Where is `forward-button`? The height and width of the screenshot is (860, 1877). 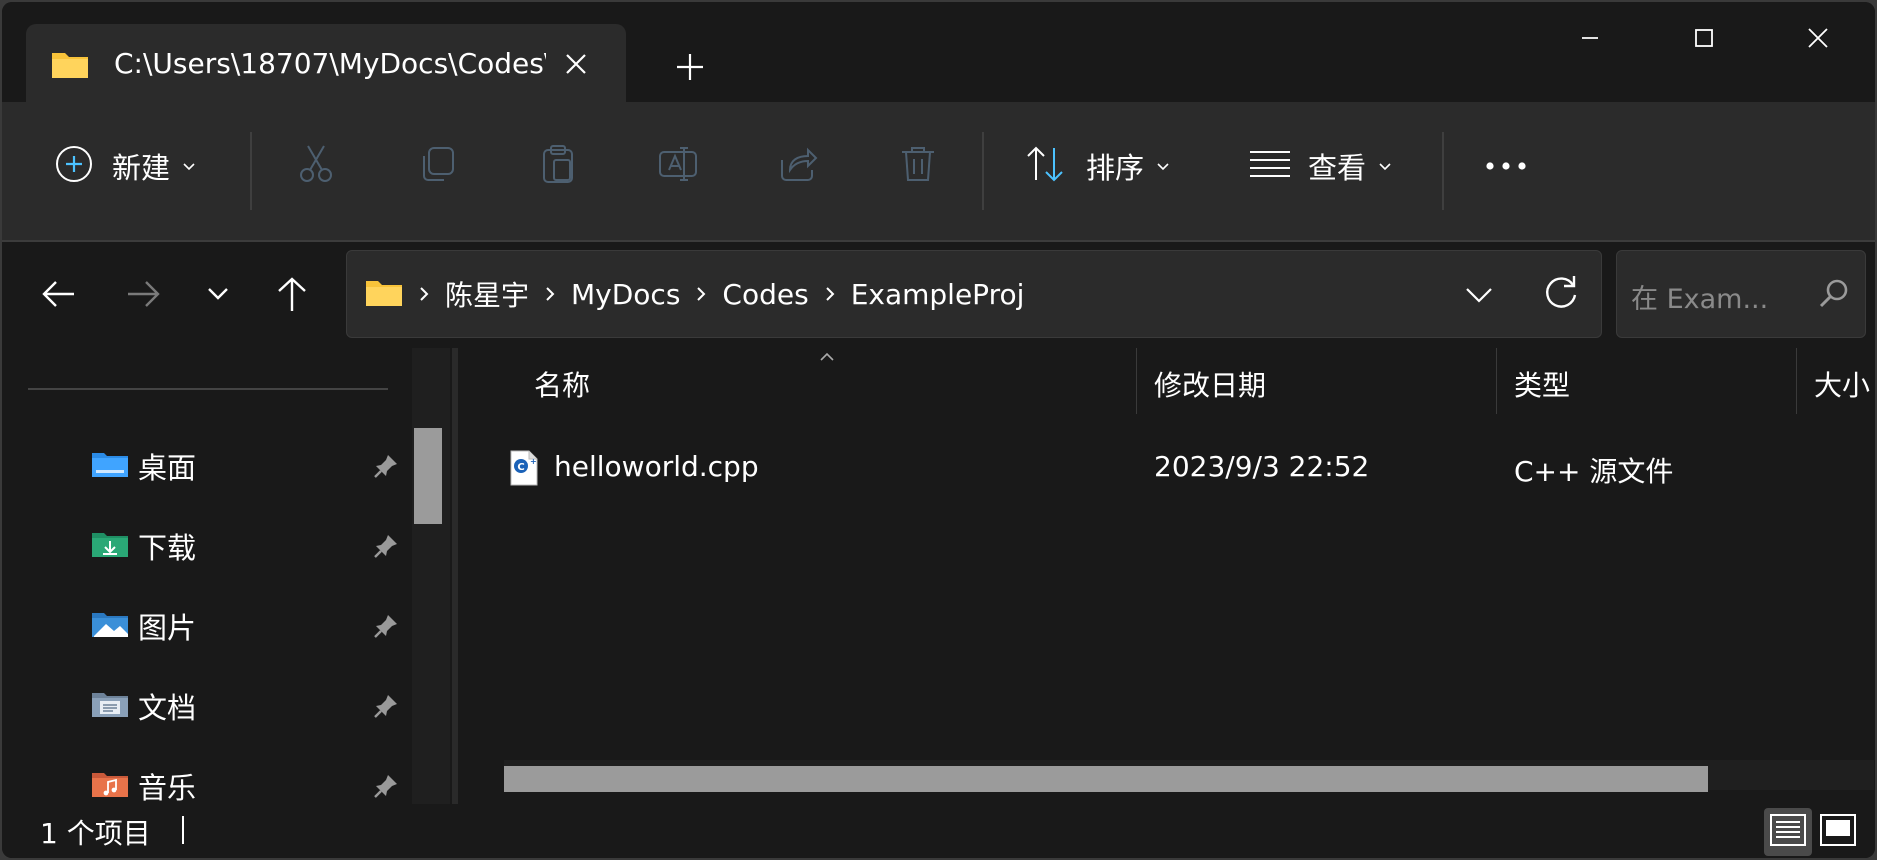 forward-button is located at coordinates (144, 296).